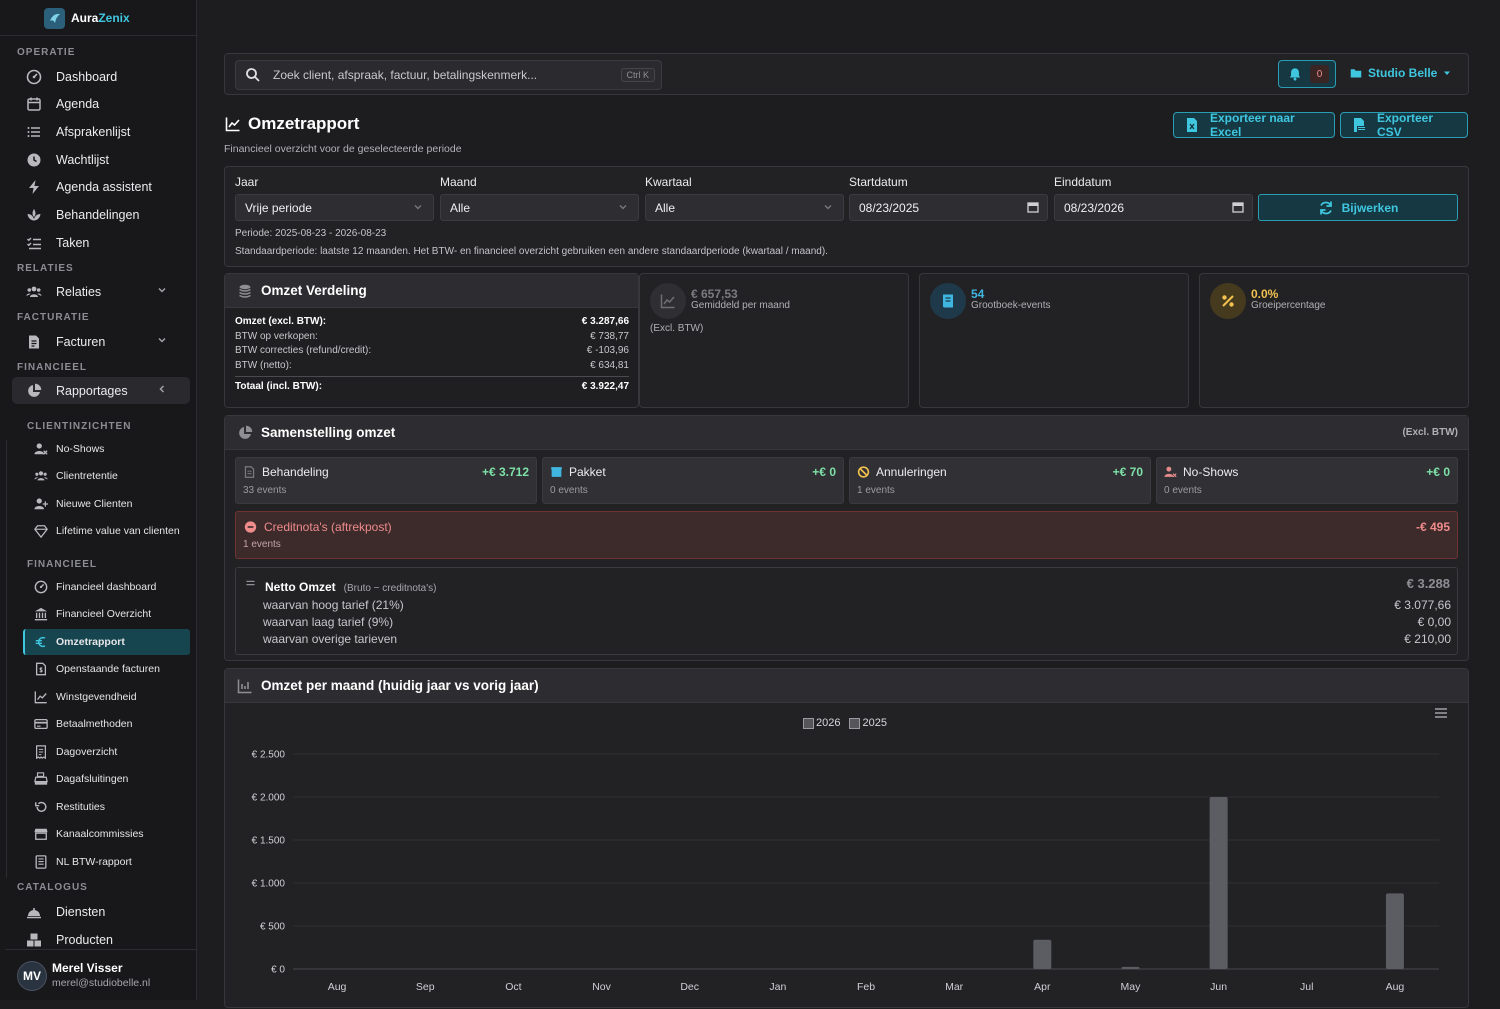  Describe the element at coordinates (539, 207) in the screenshot. I see `maand-select: Alle` at that location.